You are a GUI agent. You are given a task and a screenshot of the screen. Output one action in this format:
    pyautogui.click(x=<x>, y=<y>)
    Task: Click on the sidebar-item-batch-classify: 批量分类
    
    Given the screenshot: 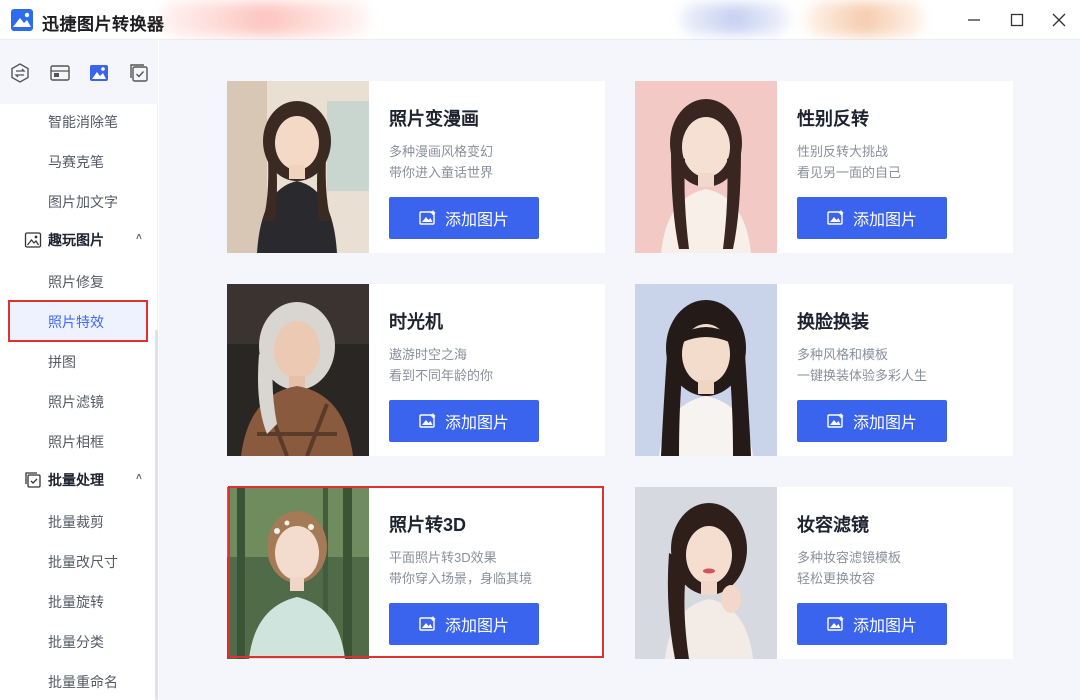 What is the action you would take?
    pyautogui.click(x=76, y=642)
    